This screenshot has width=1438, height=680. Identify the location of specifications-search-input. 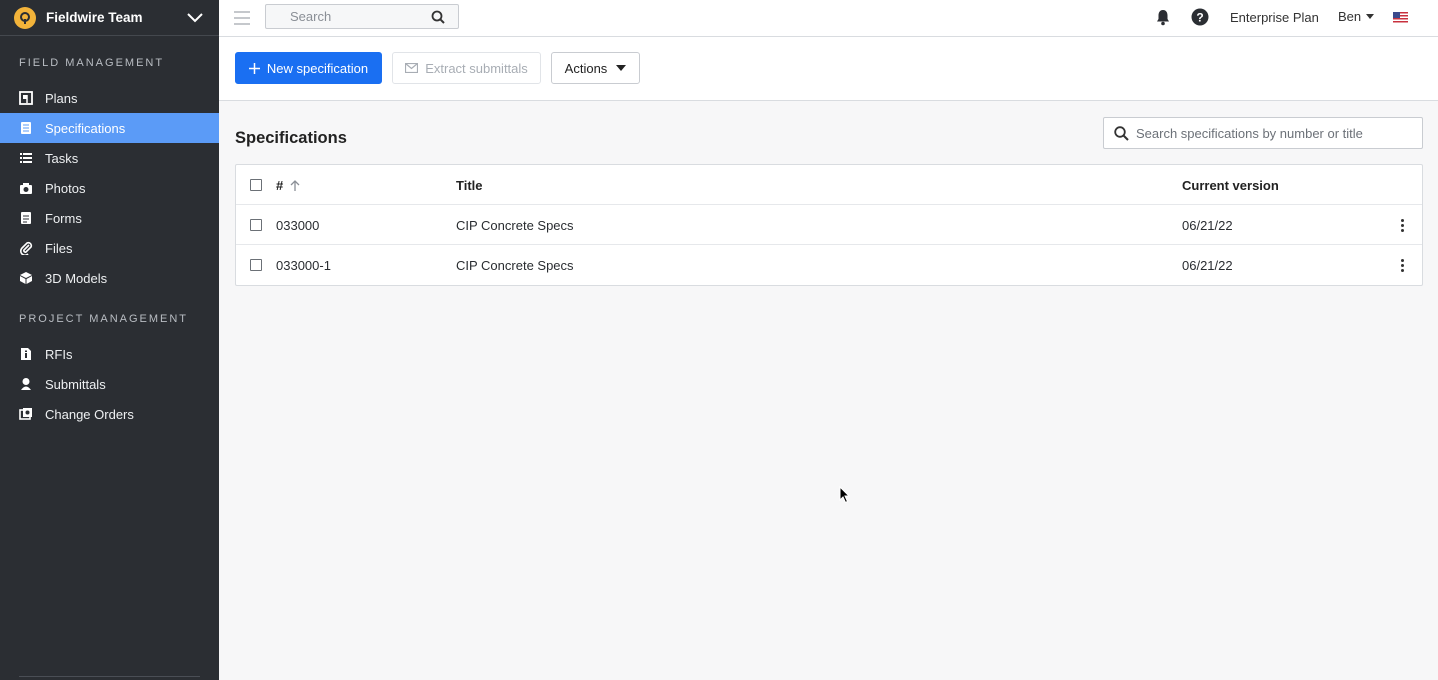
(1263, 133).